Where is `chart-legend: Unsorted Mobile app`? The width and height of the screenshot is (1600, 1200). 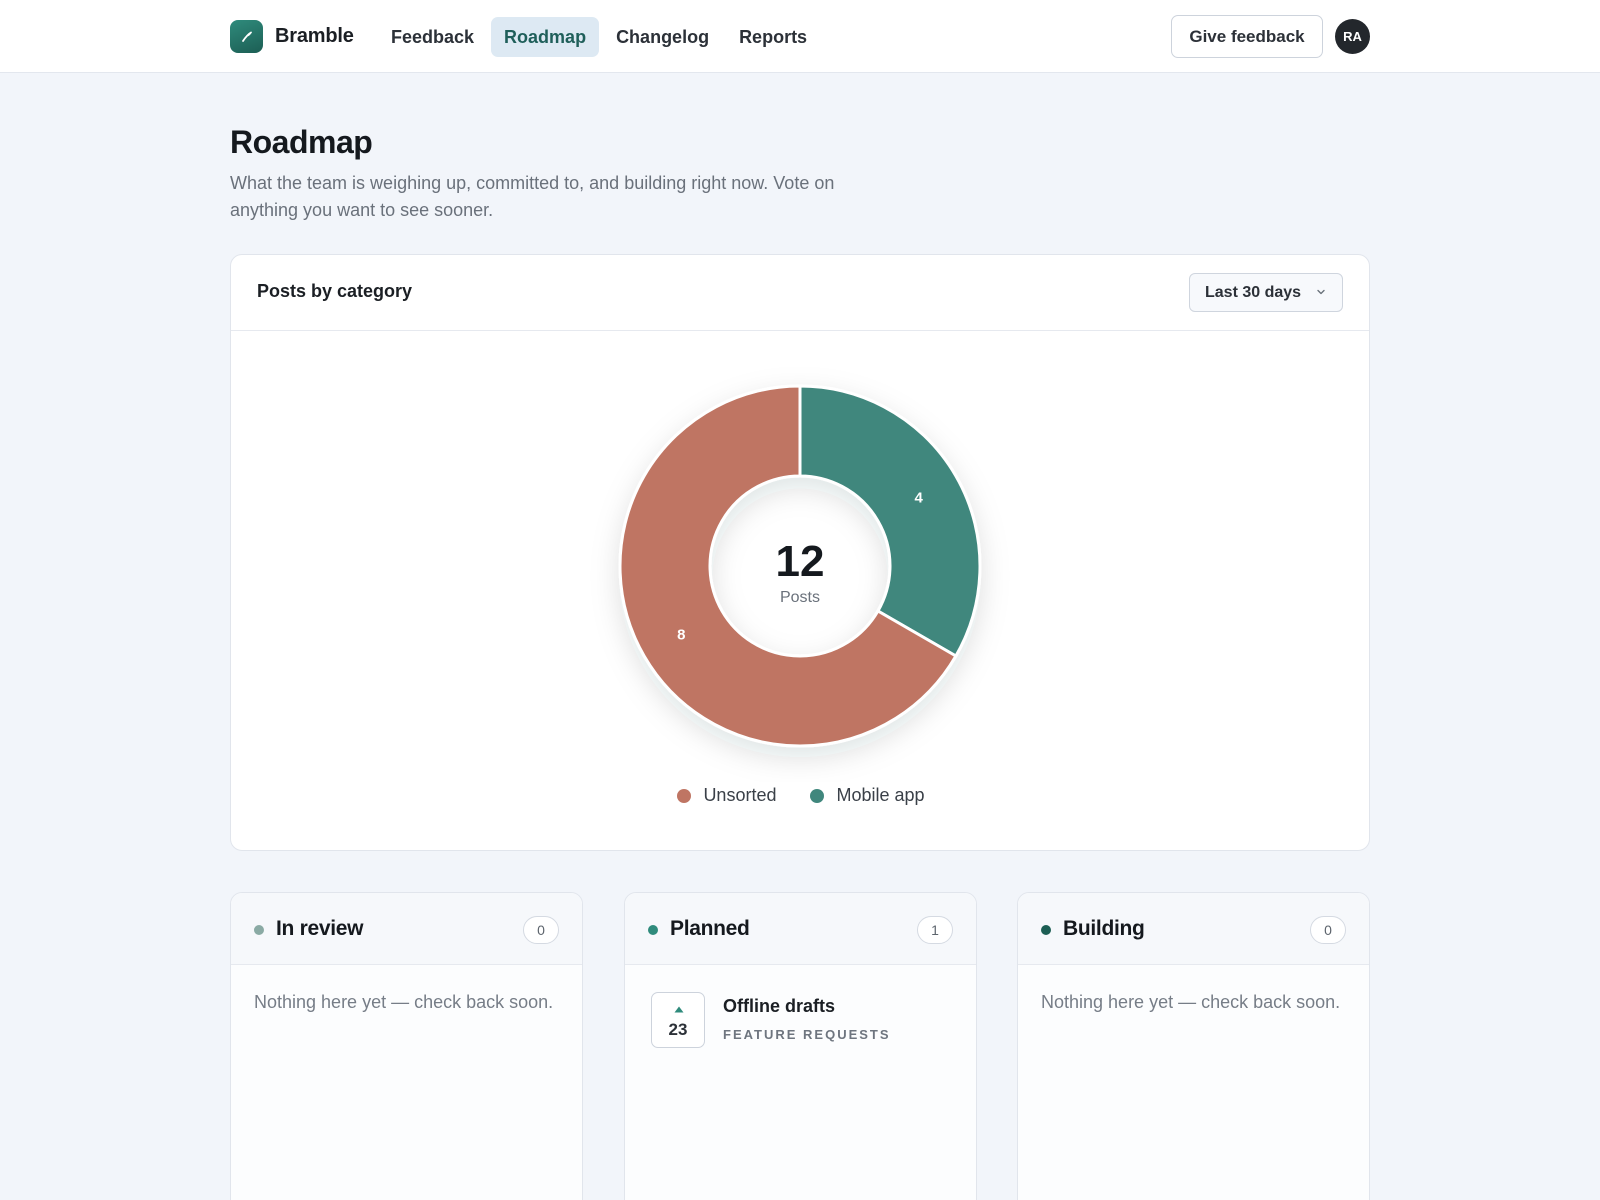 chart-legend: Unsorted Mobile app is located at coordinates (800, 795).